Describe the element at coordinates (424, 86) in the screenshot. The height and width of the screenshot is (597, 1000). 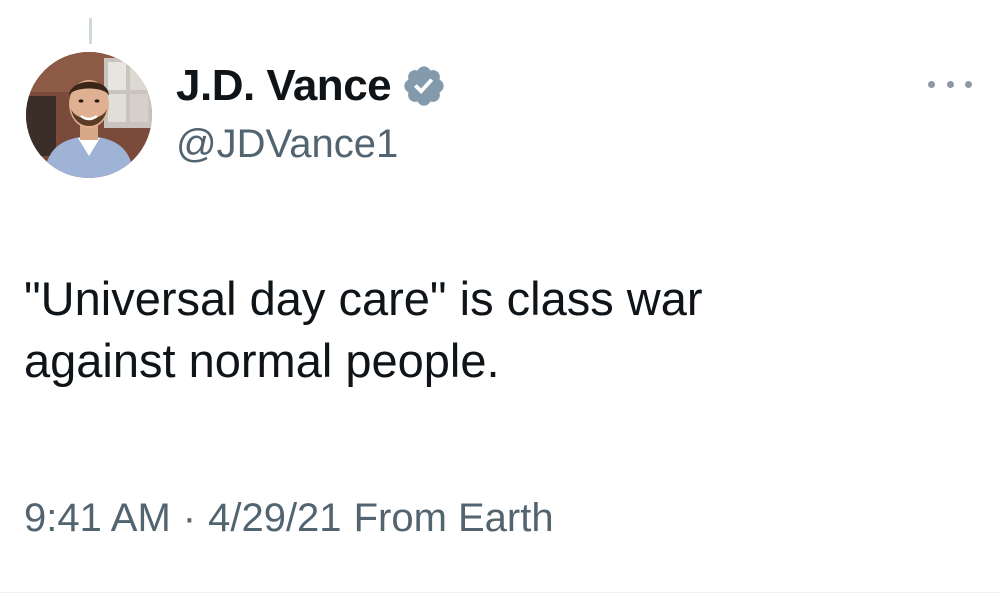
I see `verified-badge-icon` at that location.